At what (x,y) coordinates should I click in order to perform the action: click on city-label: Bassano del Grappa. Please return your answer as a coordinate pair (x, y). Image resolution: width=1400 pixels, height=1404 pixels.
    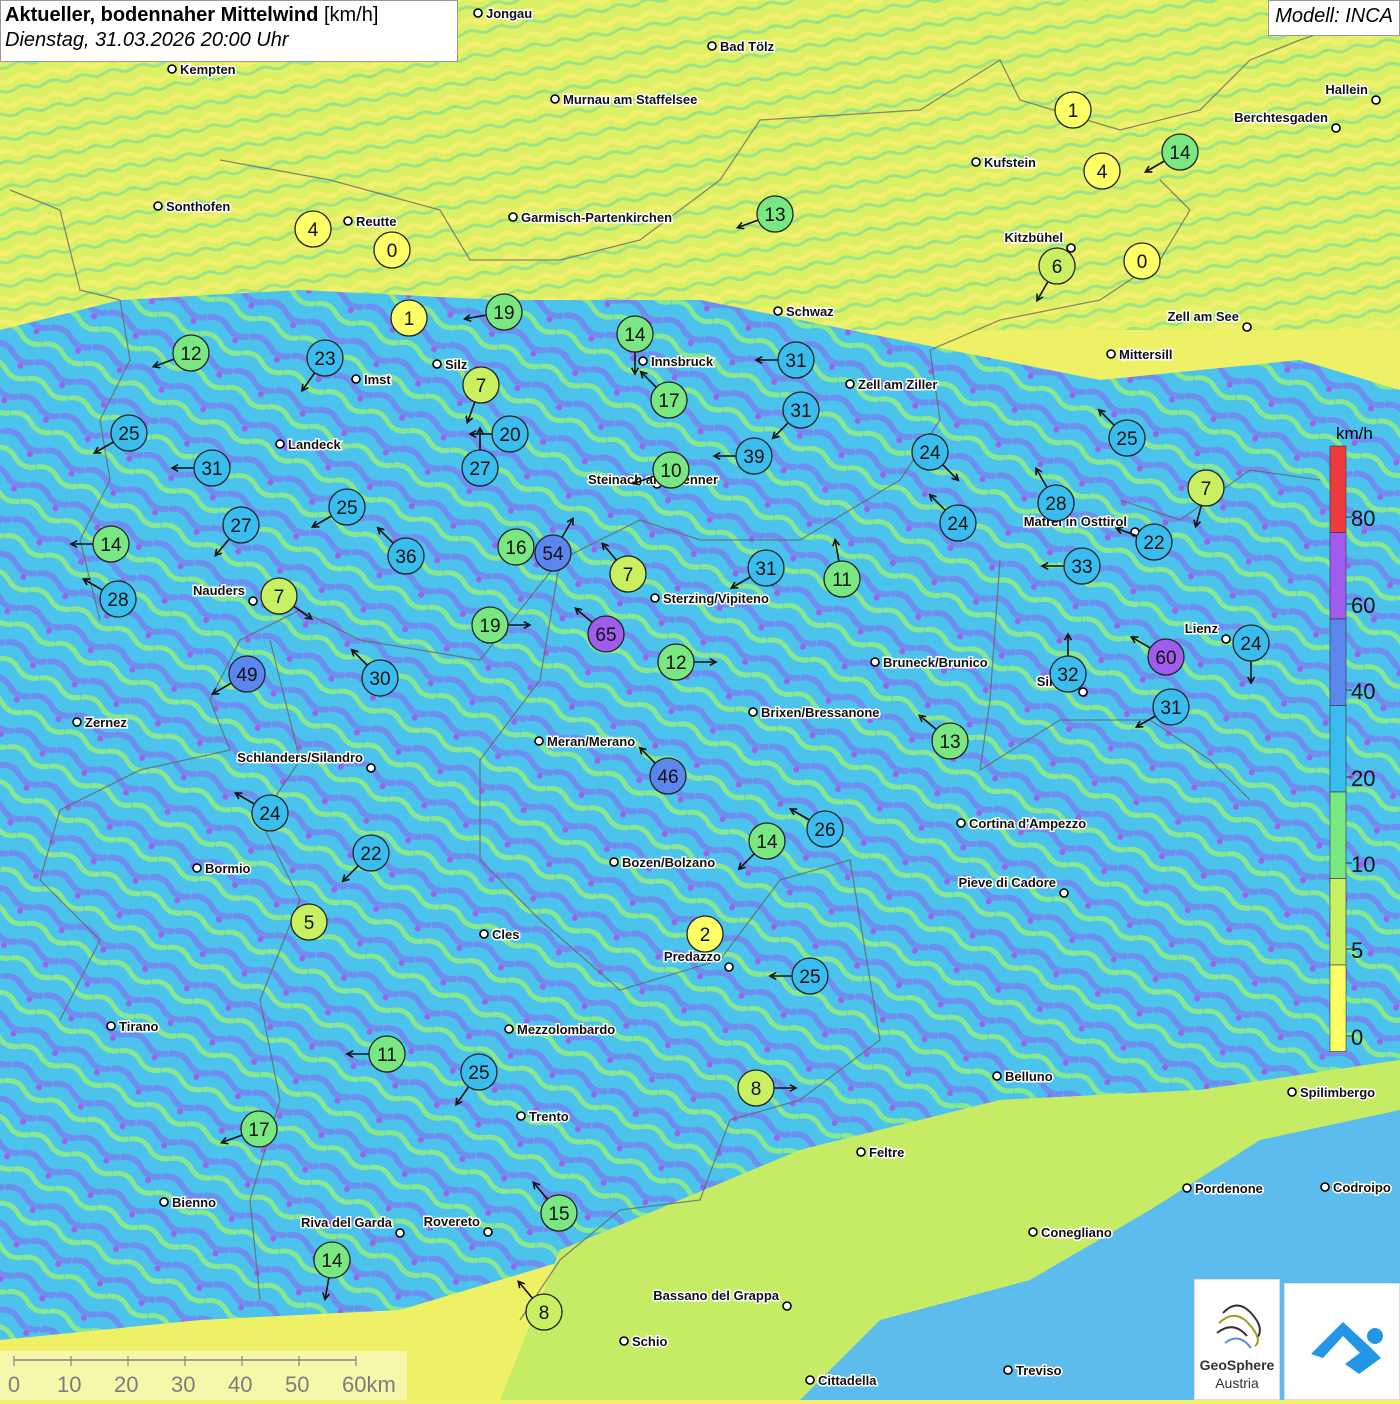
    Looking at the image, I should click on (716, 1295).